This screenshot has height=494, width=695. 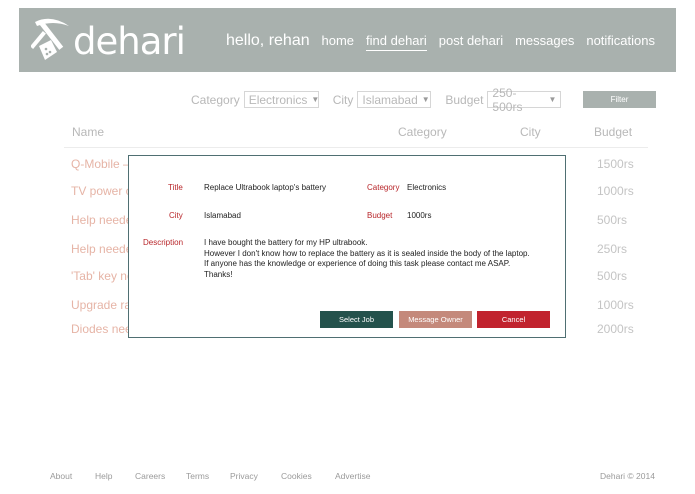 What do you see at coordinates (296, 476) in the screenshot?
I see `footer-link-cookies: Cookies` at bounding box center [296, 476].